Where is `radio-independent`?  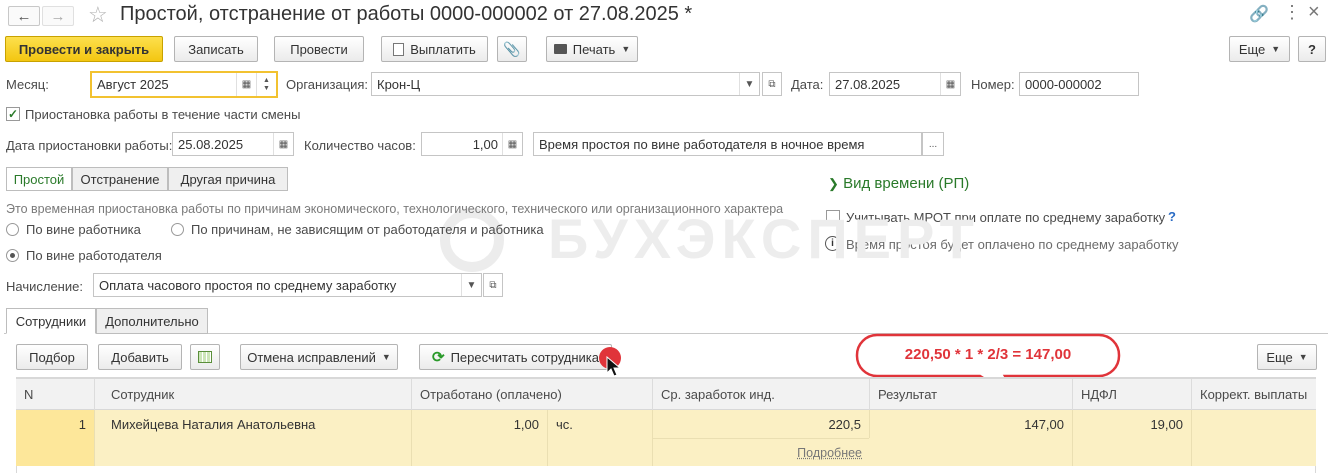 radio-independent is located at coordinates (177, 229).